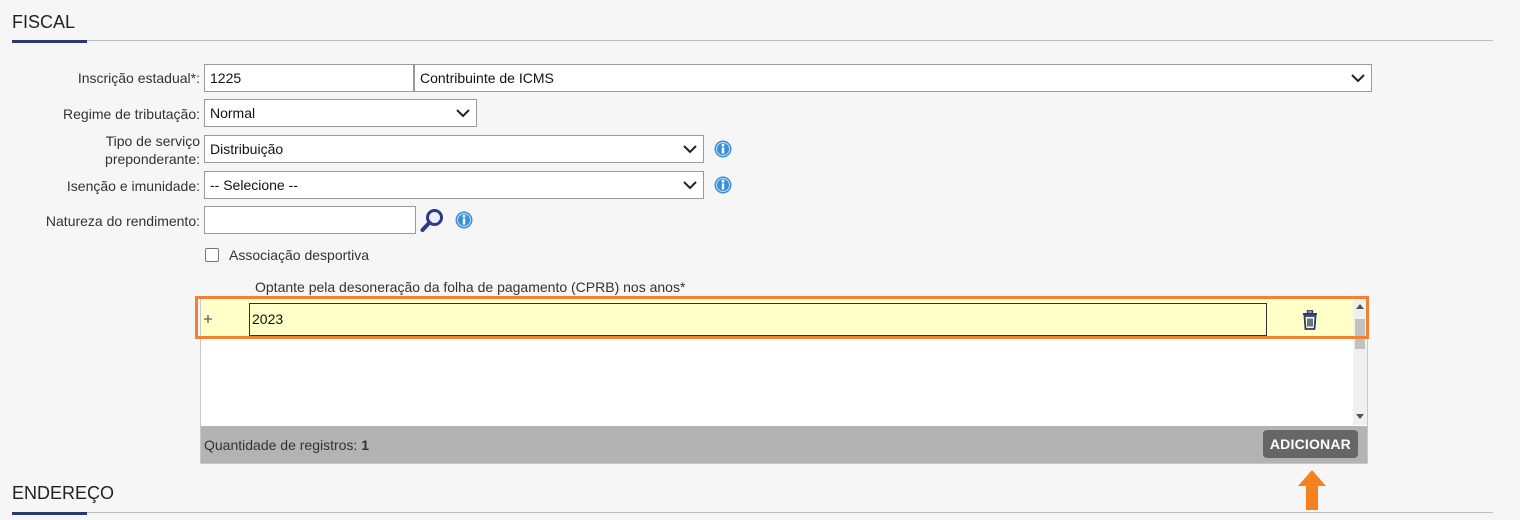 This screenshot has width=1520, height=520. What do you see at coordinates (752, 512) in the screenshot?
I see `endereco-section-divider` at bounding box center [752, 512].